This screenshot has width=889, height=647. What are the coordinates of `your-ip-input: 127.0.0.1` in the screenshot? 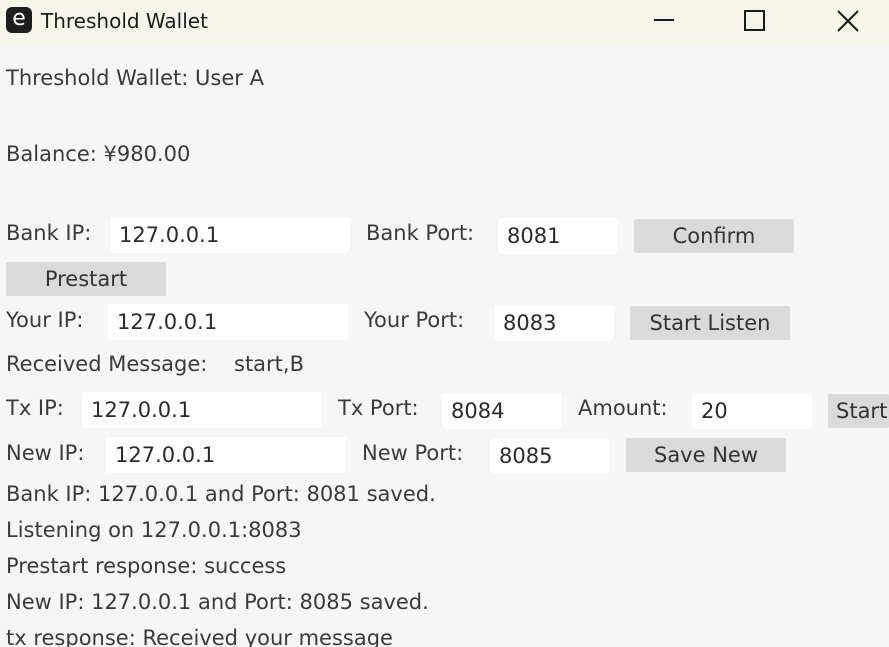 It's located at (228, 322).